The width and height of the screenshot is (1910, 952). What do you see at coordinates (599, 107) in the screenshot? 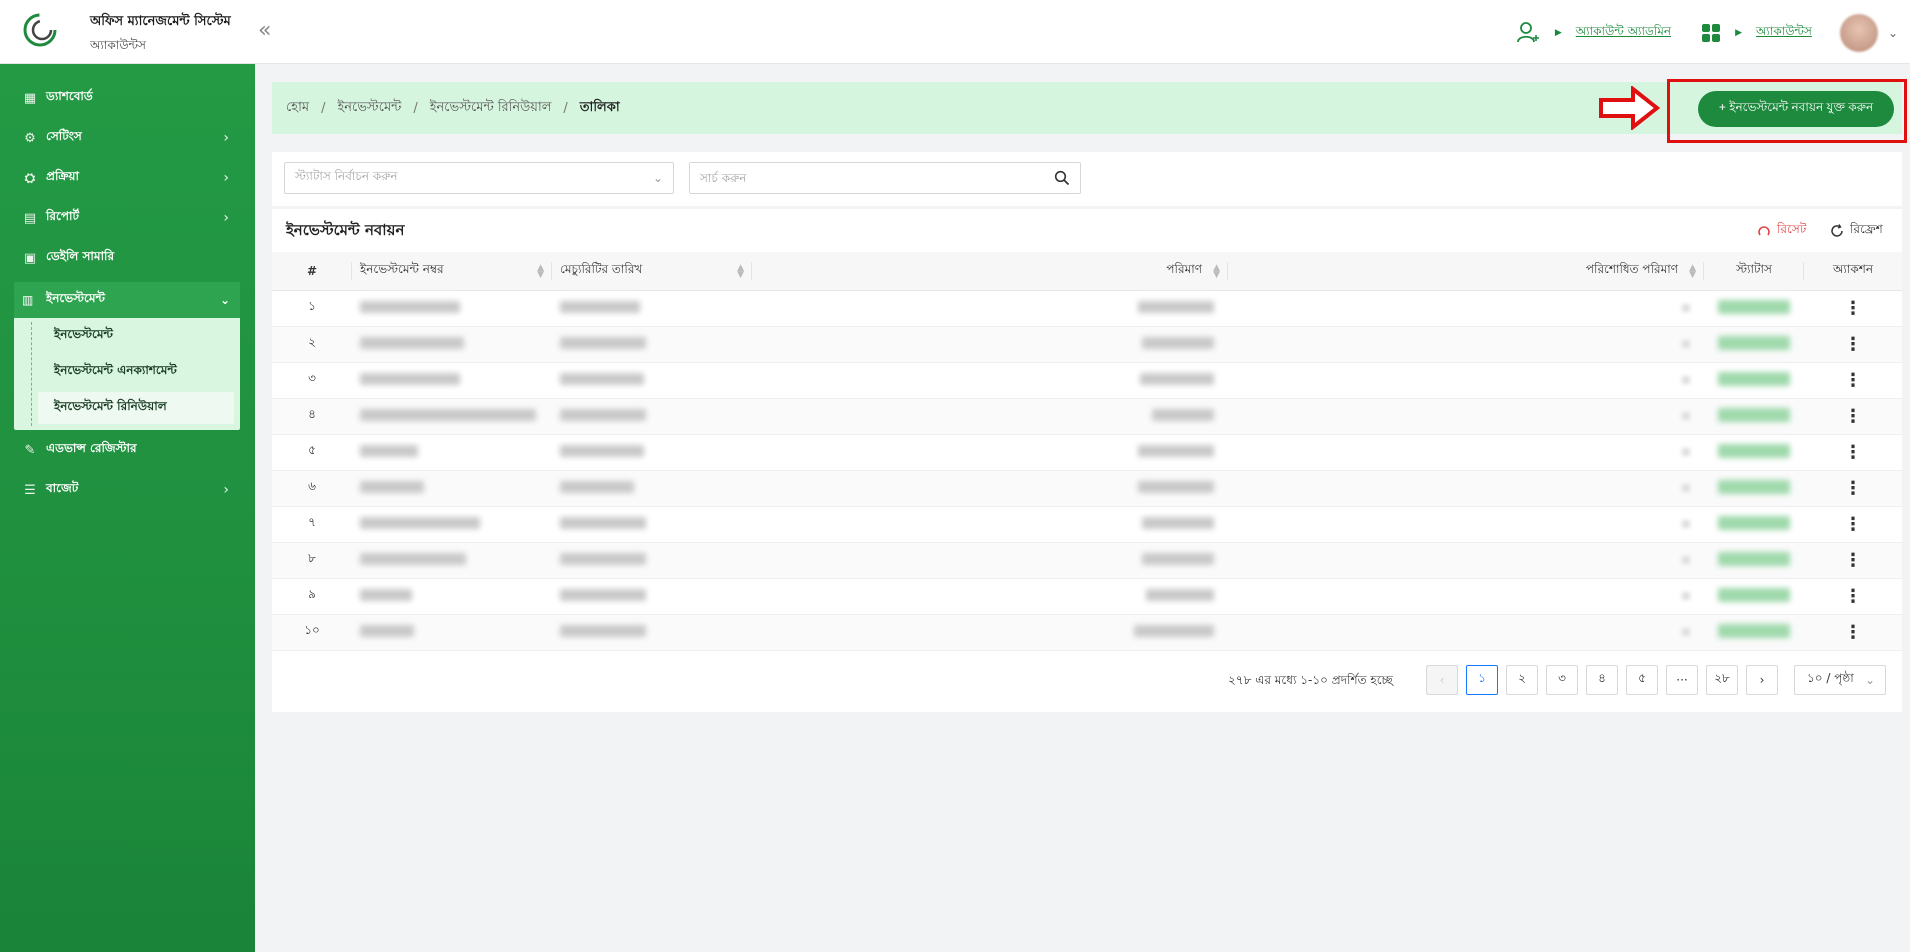
I see `breadcrumb-current: তালিকা` at bounding box center [599, 107].